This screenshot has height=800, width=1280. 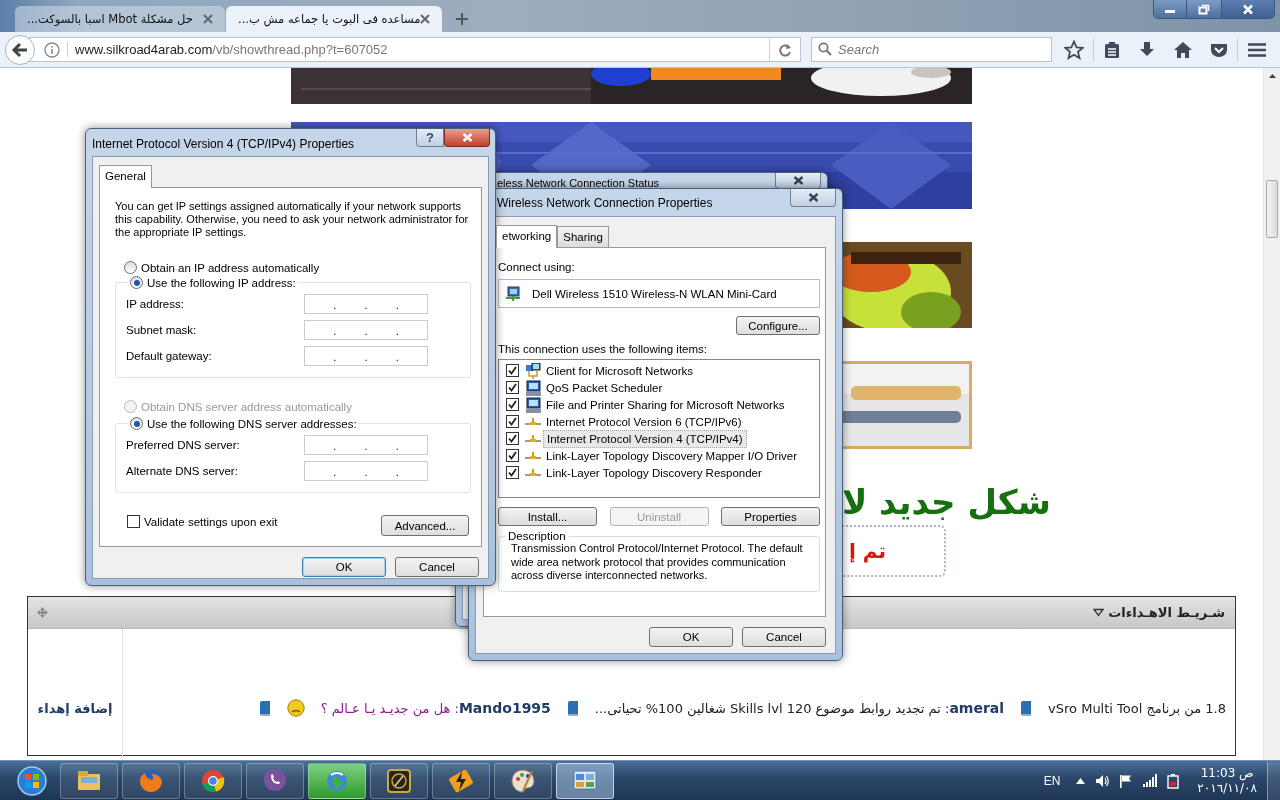 What do you see at coordinates (931, 49) in the screenshot?
I see `search-field: Search` at bounding box center [931, 49].